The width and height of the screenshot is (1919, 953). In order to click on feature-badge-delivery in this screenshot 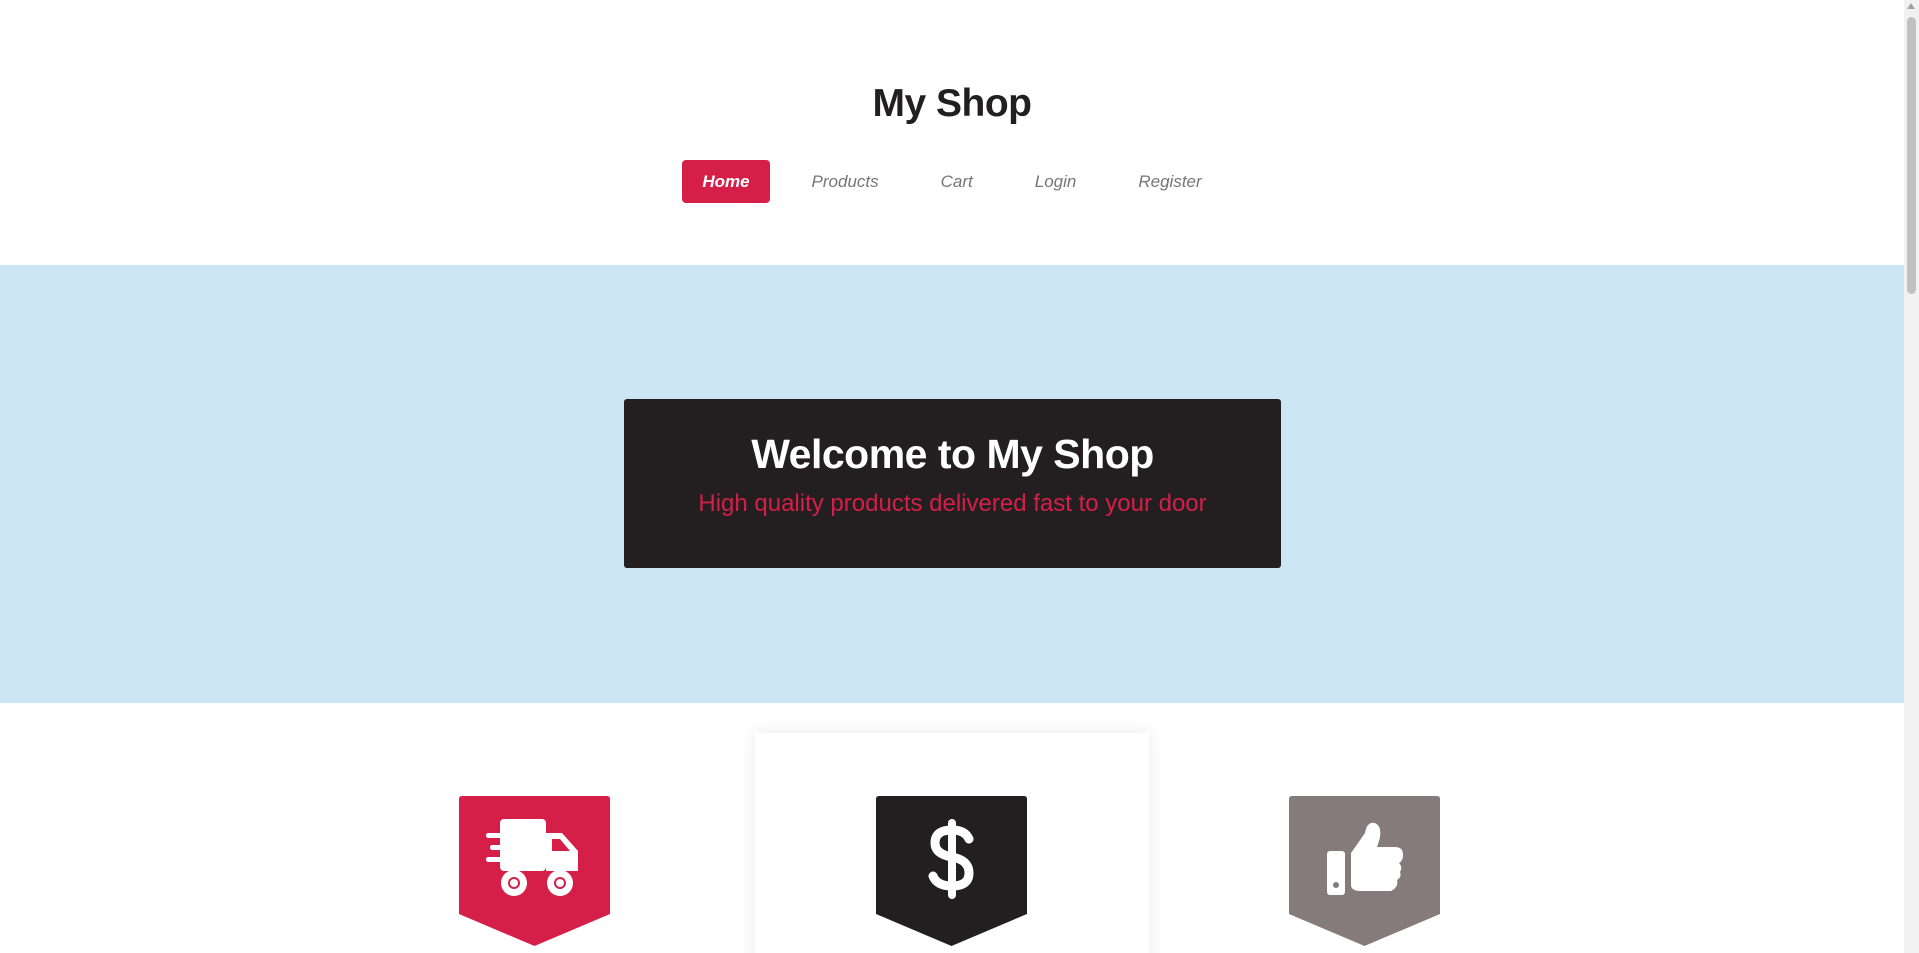, I will do `click(534, 871)`.